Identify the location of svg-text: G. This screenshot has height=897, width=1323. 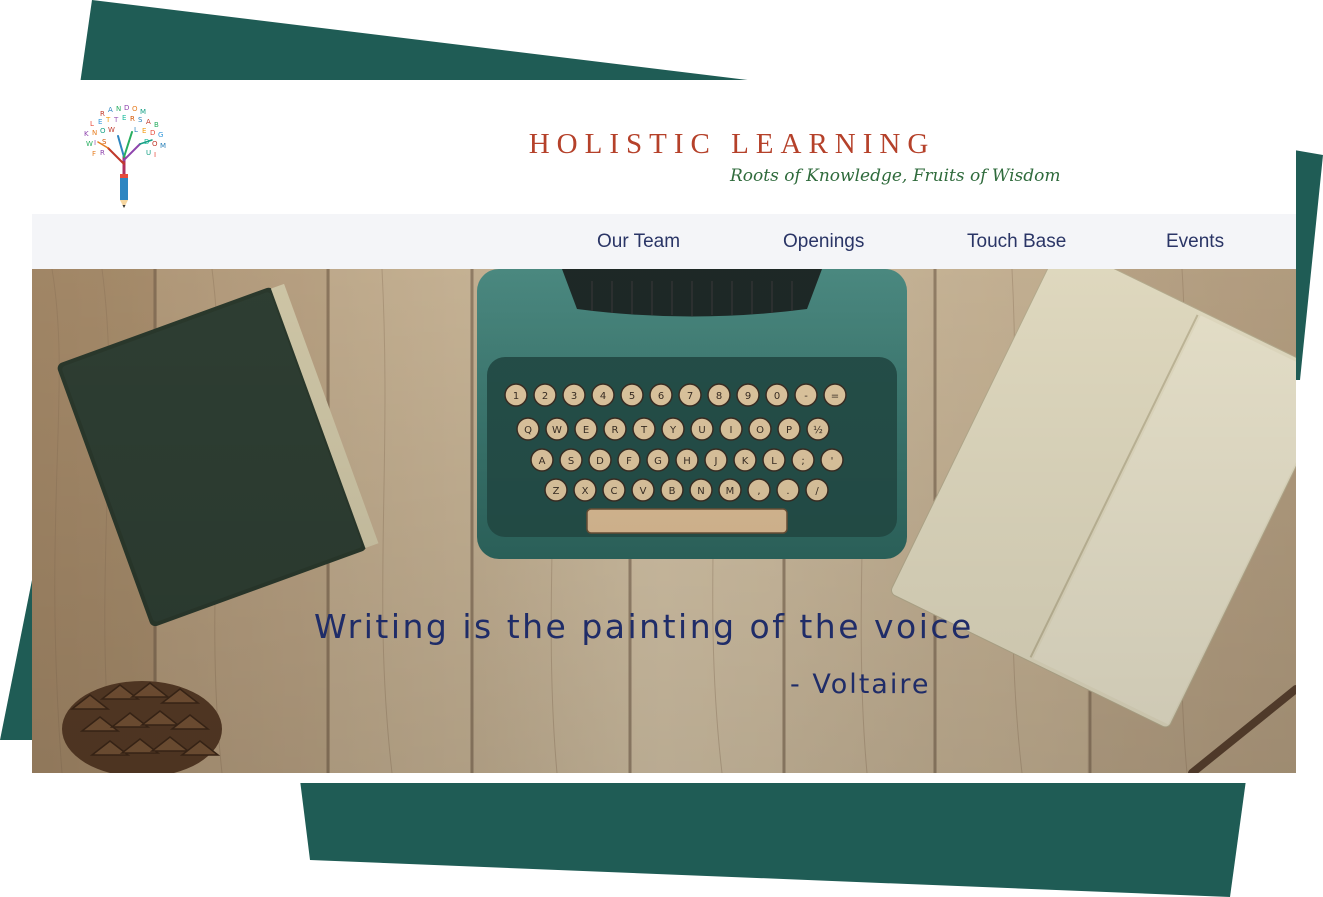
(160, 135).